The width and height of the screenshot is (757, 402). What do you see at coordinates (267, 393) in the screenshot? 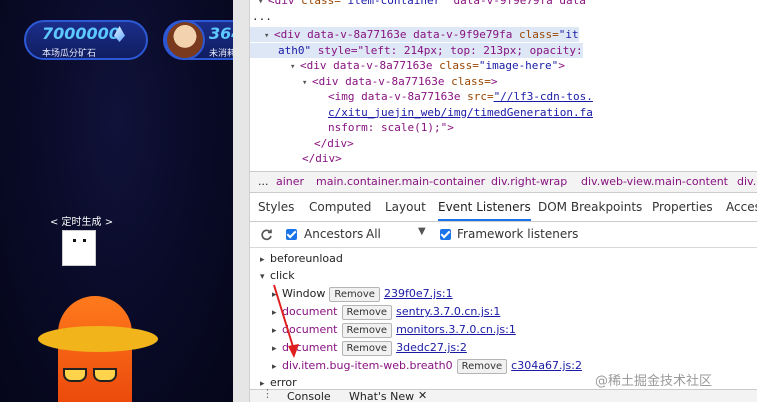
I see `more-icon: ⋮` at bounding box center [267, 393].